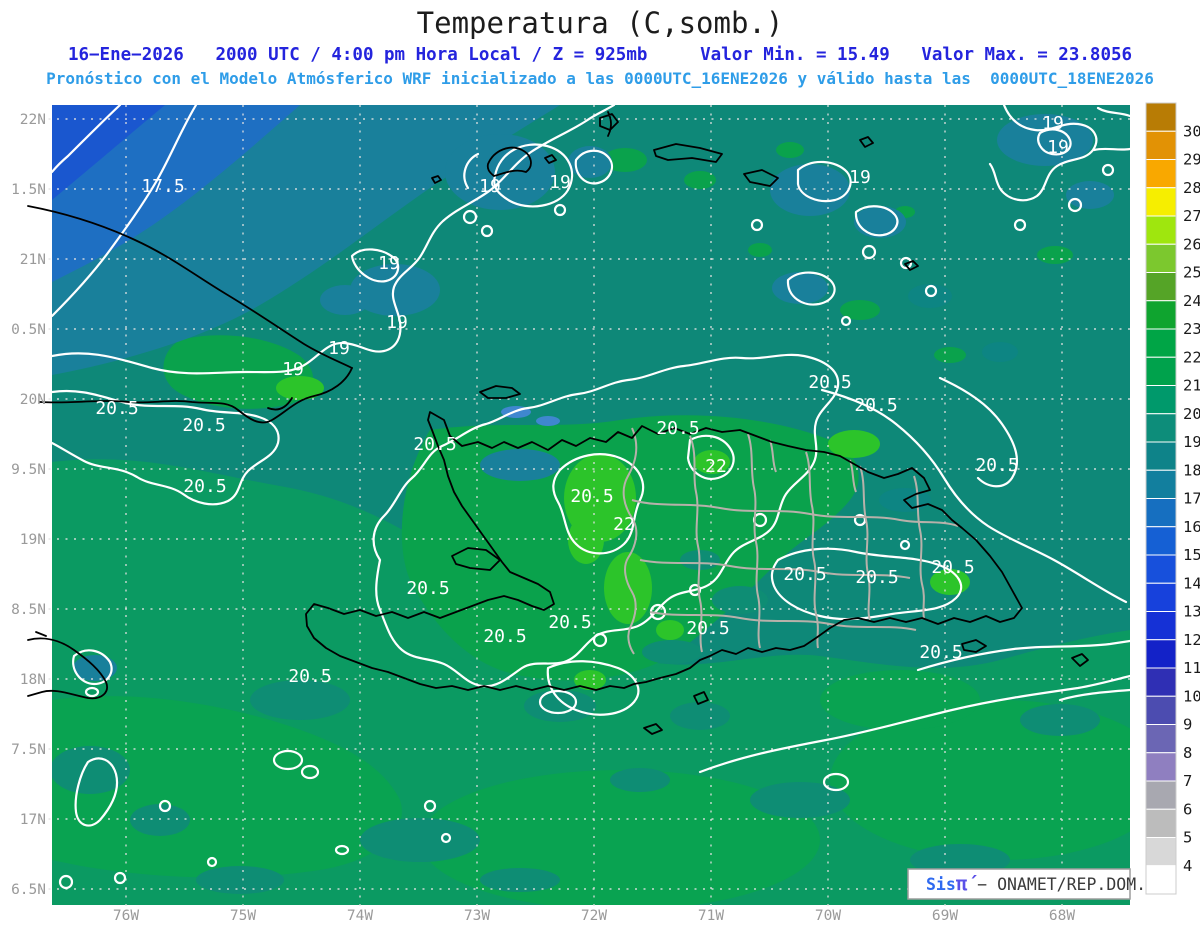 This screenshot has width=1200, height=927. Describe the element at coordinates (945, 916) in the screenshot. I see `lon-tick-label: 69W` at that location.